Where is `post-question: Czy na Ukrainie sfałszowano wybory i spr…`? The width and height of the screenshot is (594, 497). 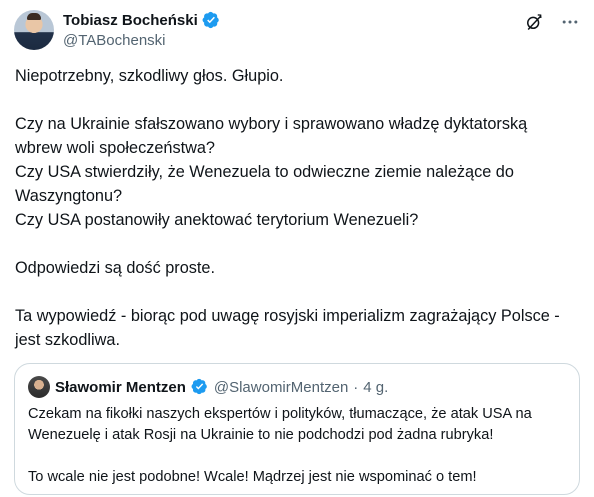
post-question: Czy na Ukrainie sfałszowano wybory i spr… is located at coordinates (271, 136).